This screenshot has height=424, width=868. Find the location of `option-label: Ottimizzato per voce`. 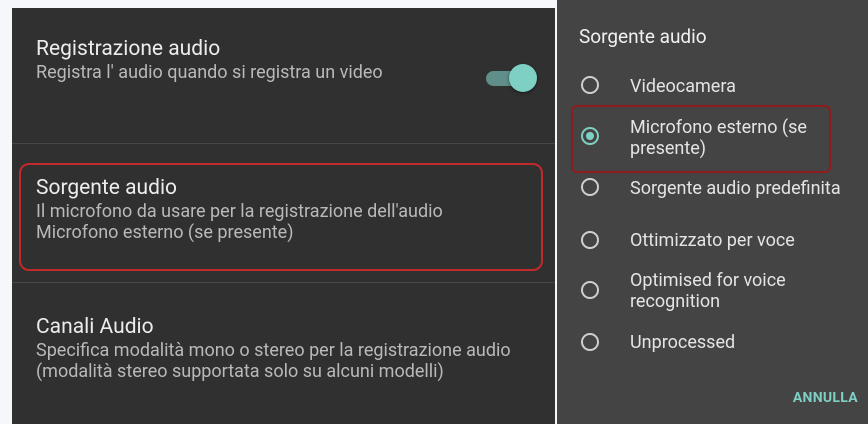

option-label: Ottimizzato per voce is located at coordinates (712, 240).